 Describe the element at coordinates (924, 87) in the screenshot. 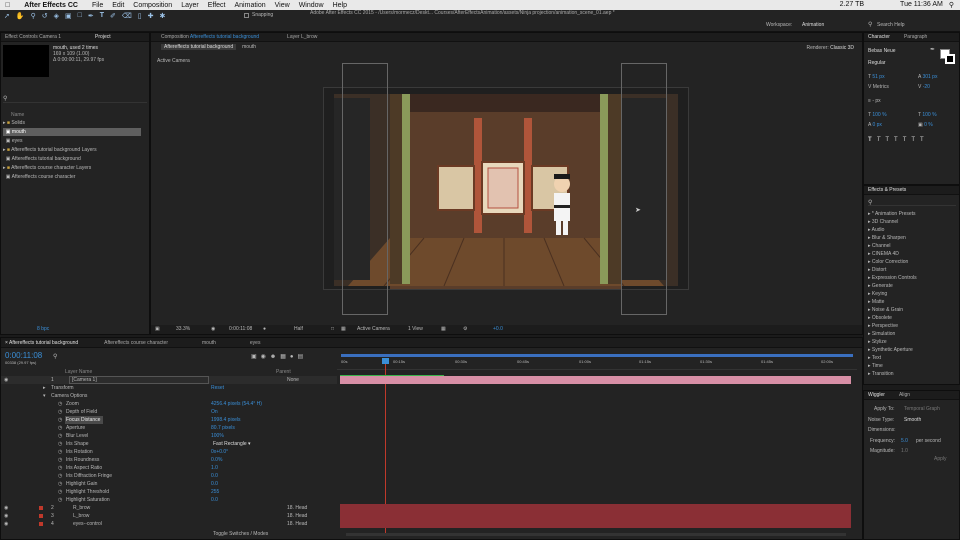

I see `tracking-field: V -20` at that location.